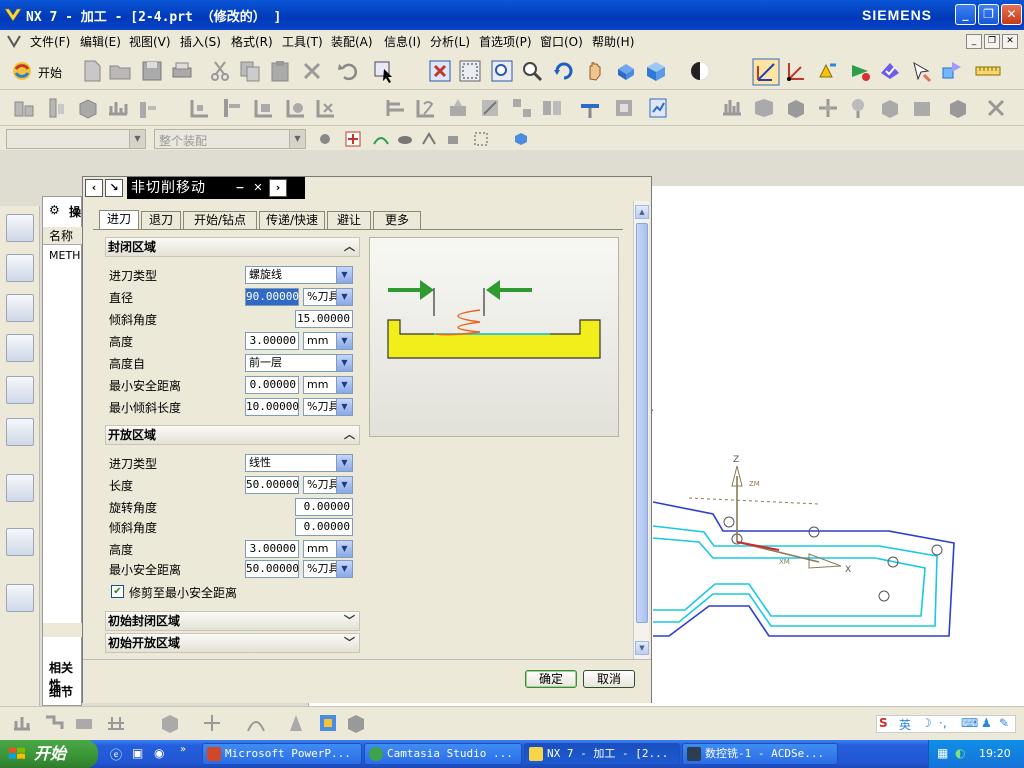 Image resolution: width=1024 pixels, height=768 pixels. Describe the element at coordinates (594, 71) in the screenshot. I see `pan-icon` at that location.